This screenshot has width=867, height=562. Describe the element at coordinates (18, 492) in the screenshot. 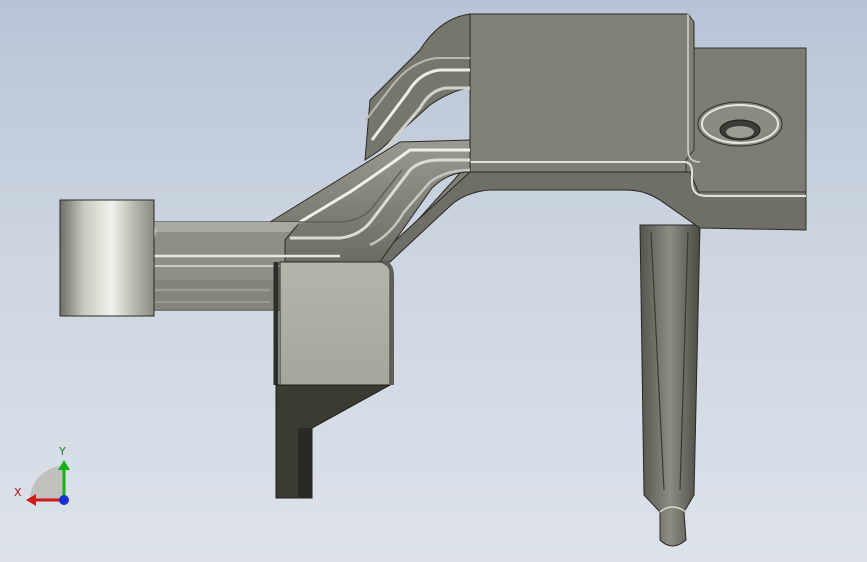

I see `x-axis-label: X` at that location.